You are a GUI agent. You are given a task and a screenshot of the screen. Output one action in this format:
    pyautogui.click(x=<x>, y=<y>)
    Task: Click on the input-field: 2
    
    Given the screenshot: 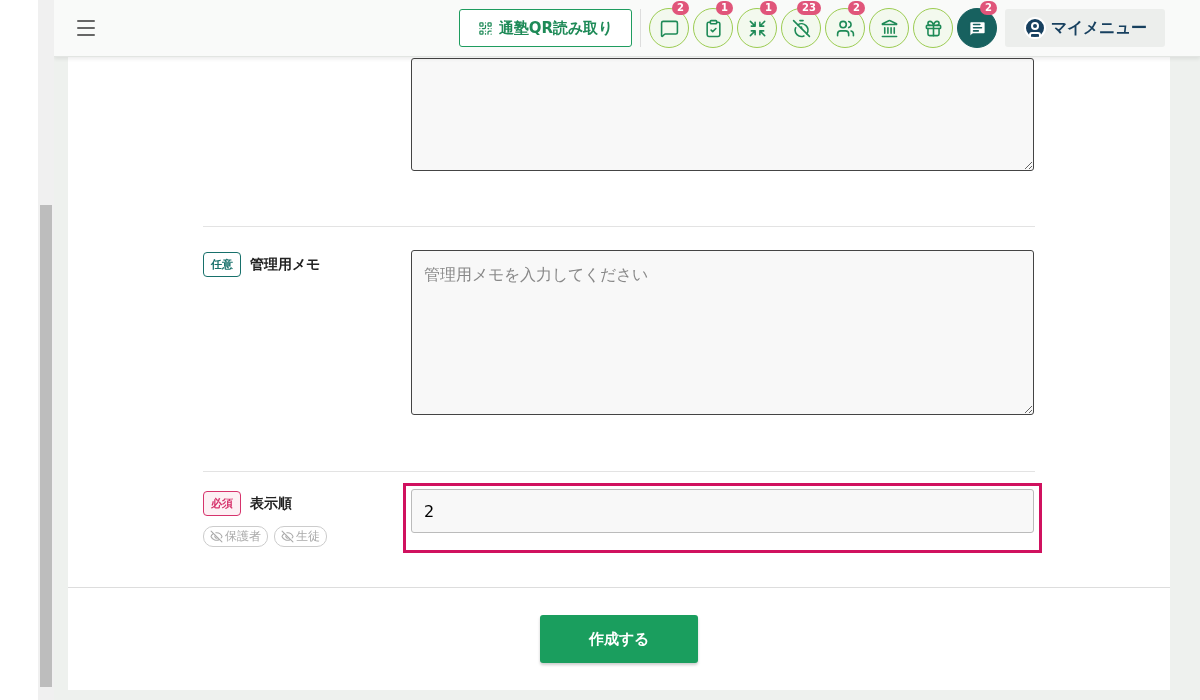 What is the action you would take?
    pyautogui.click(x=722, y=511)
    